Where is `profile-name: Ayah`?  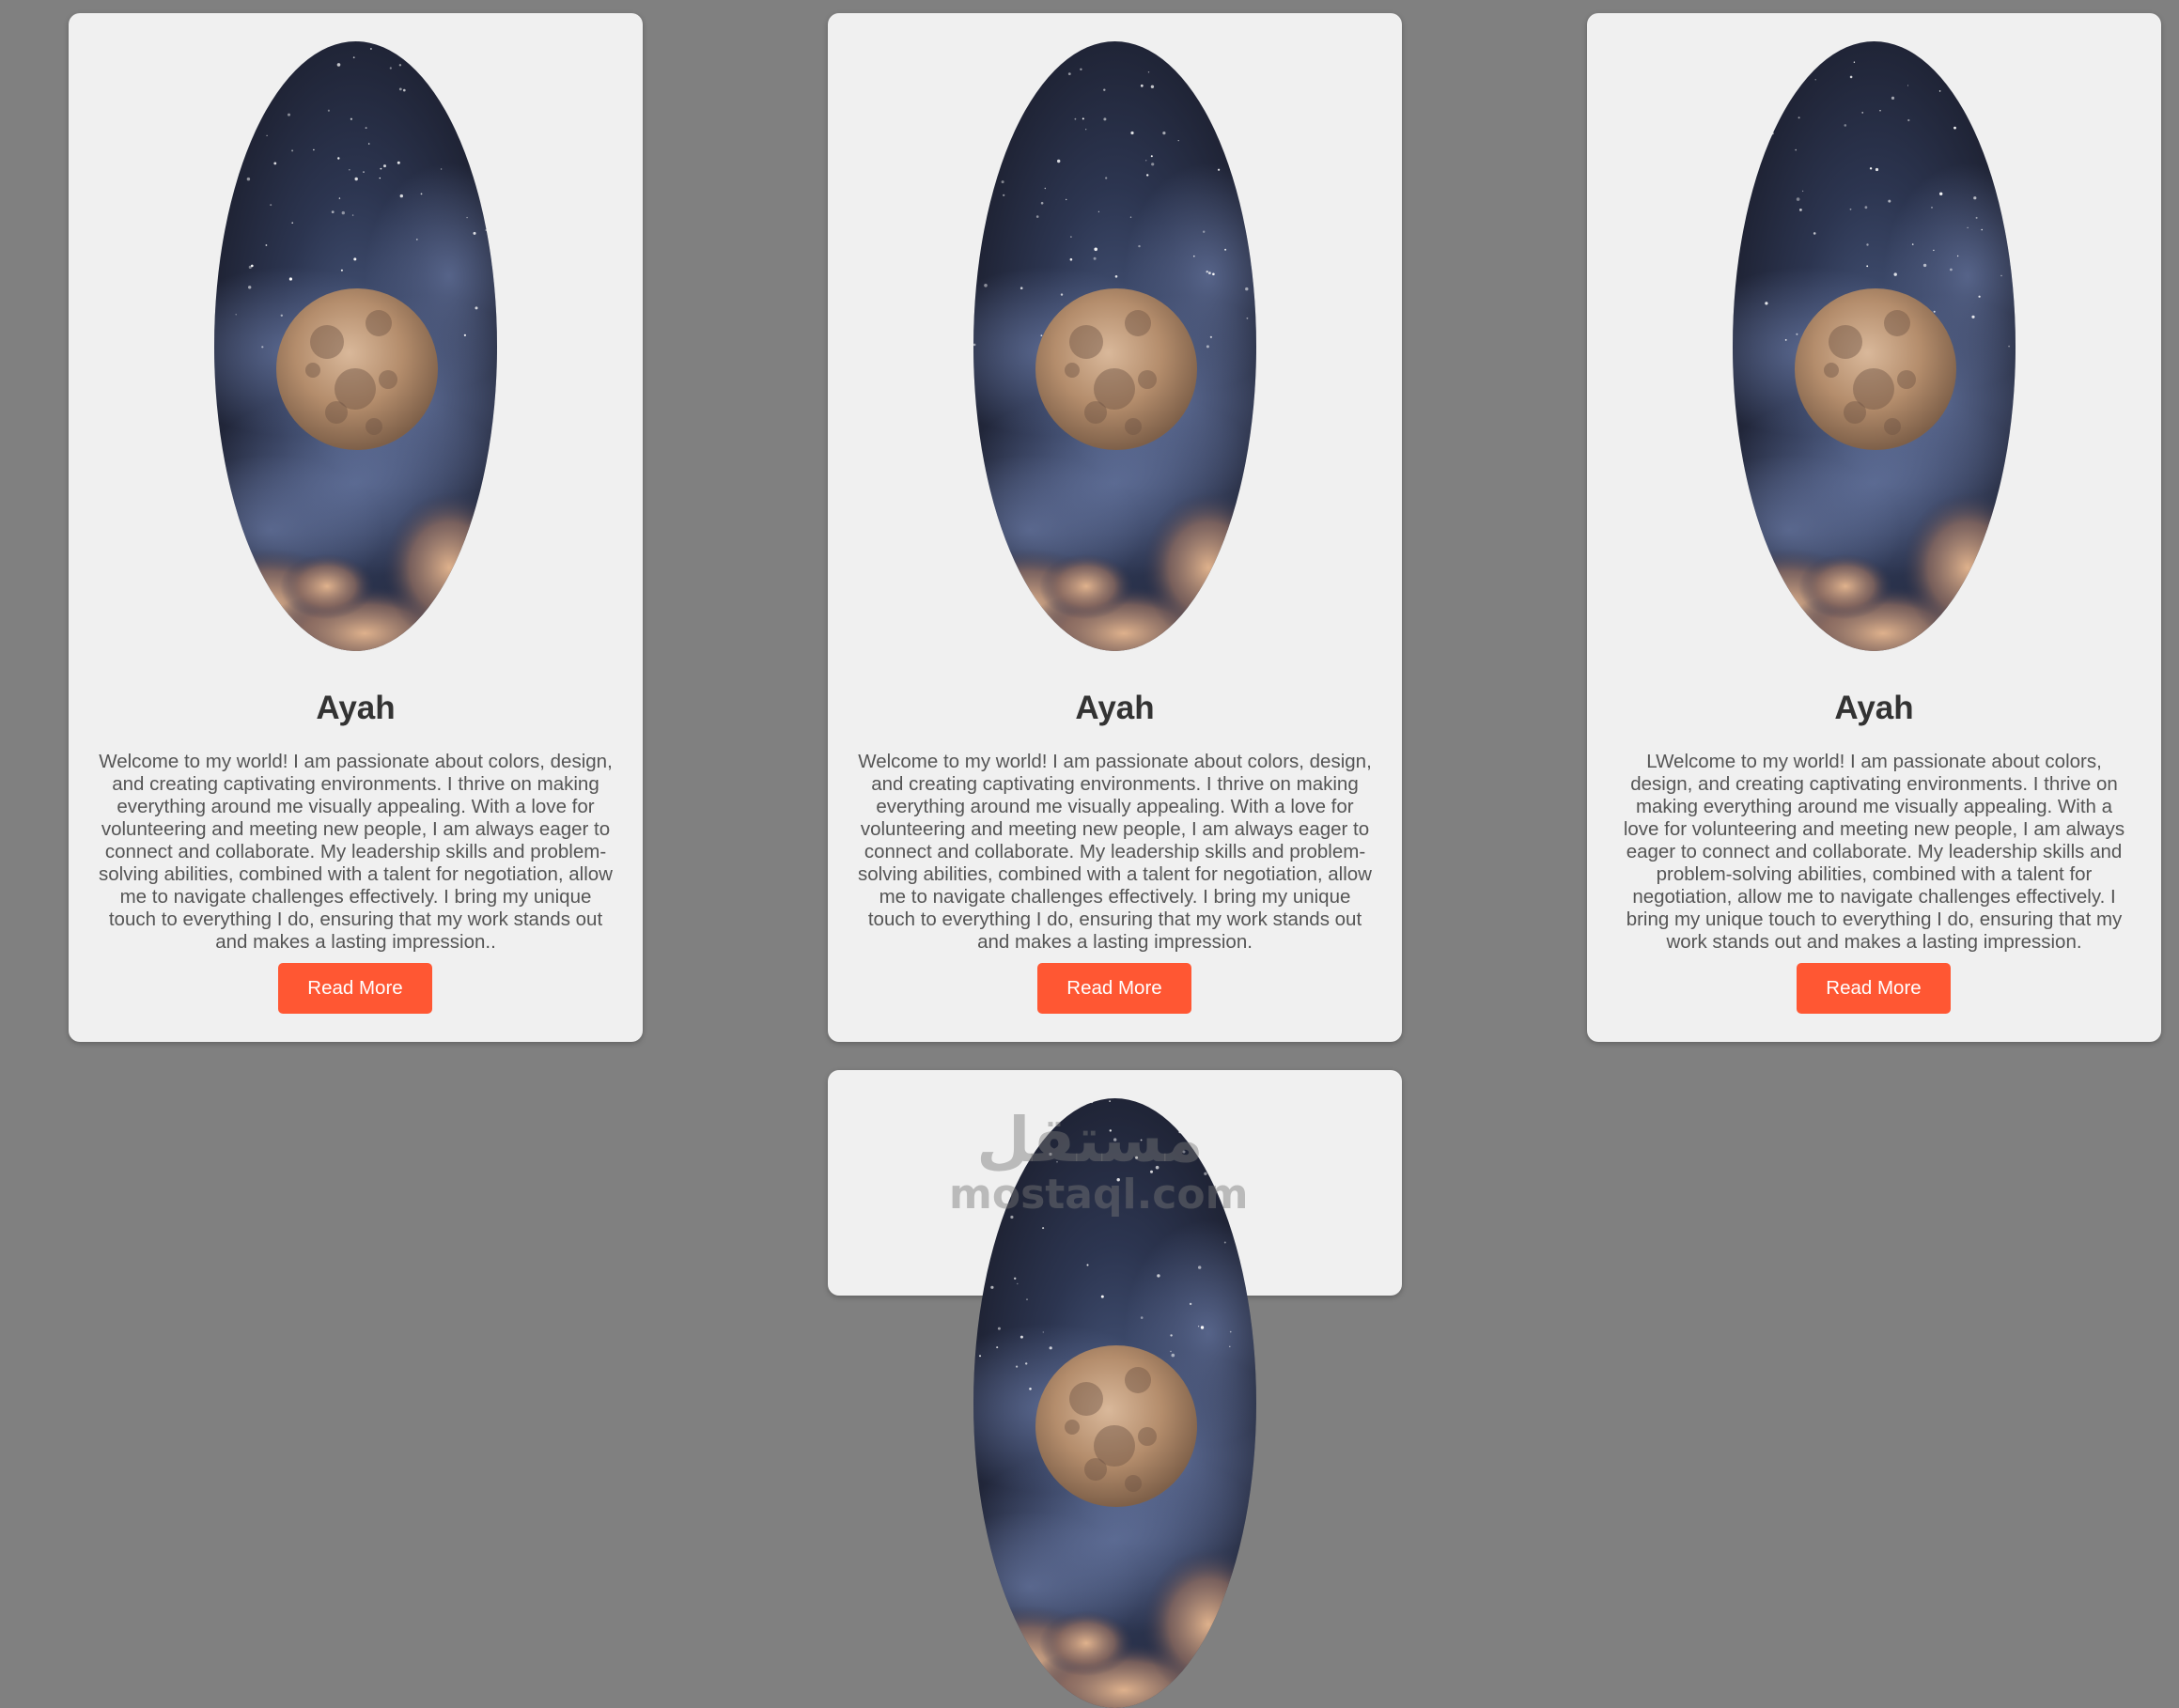 profile-name: Ayah is located at coordinates (1874, 708).